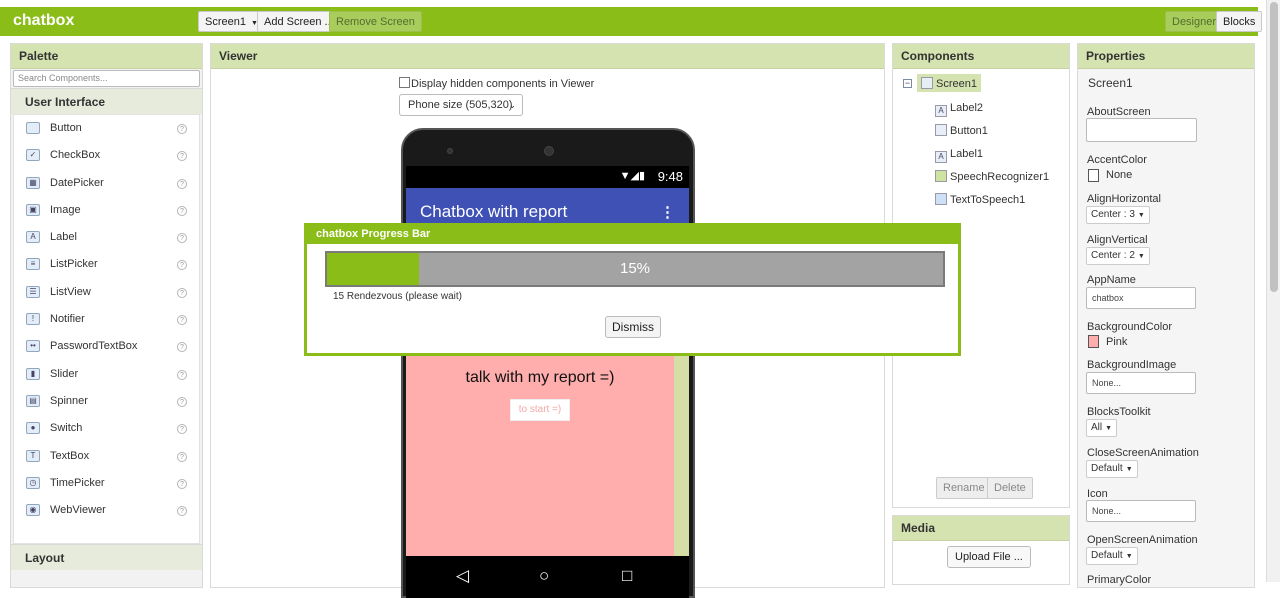  I want to click on palette-item-notifier: ! Notifier?, so click(106, 319).